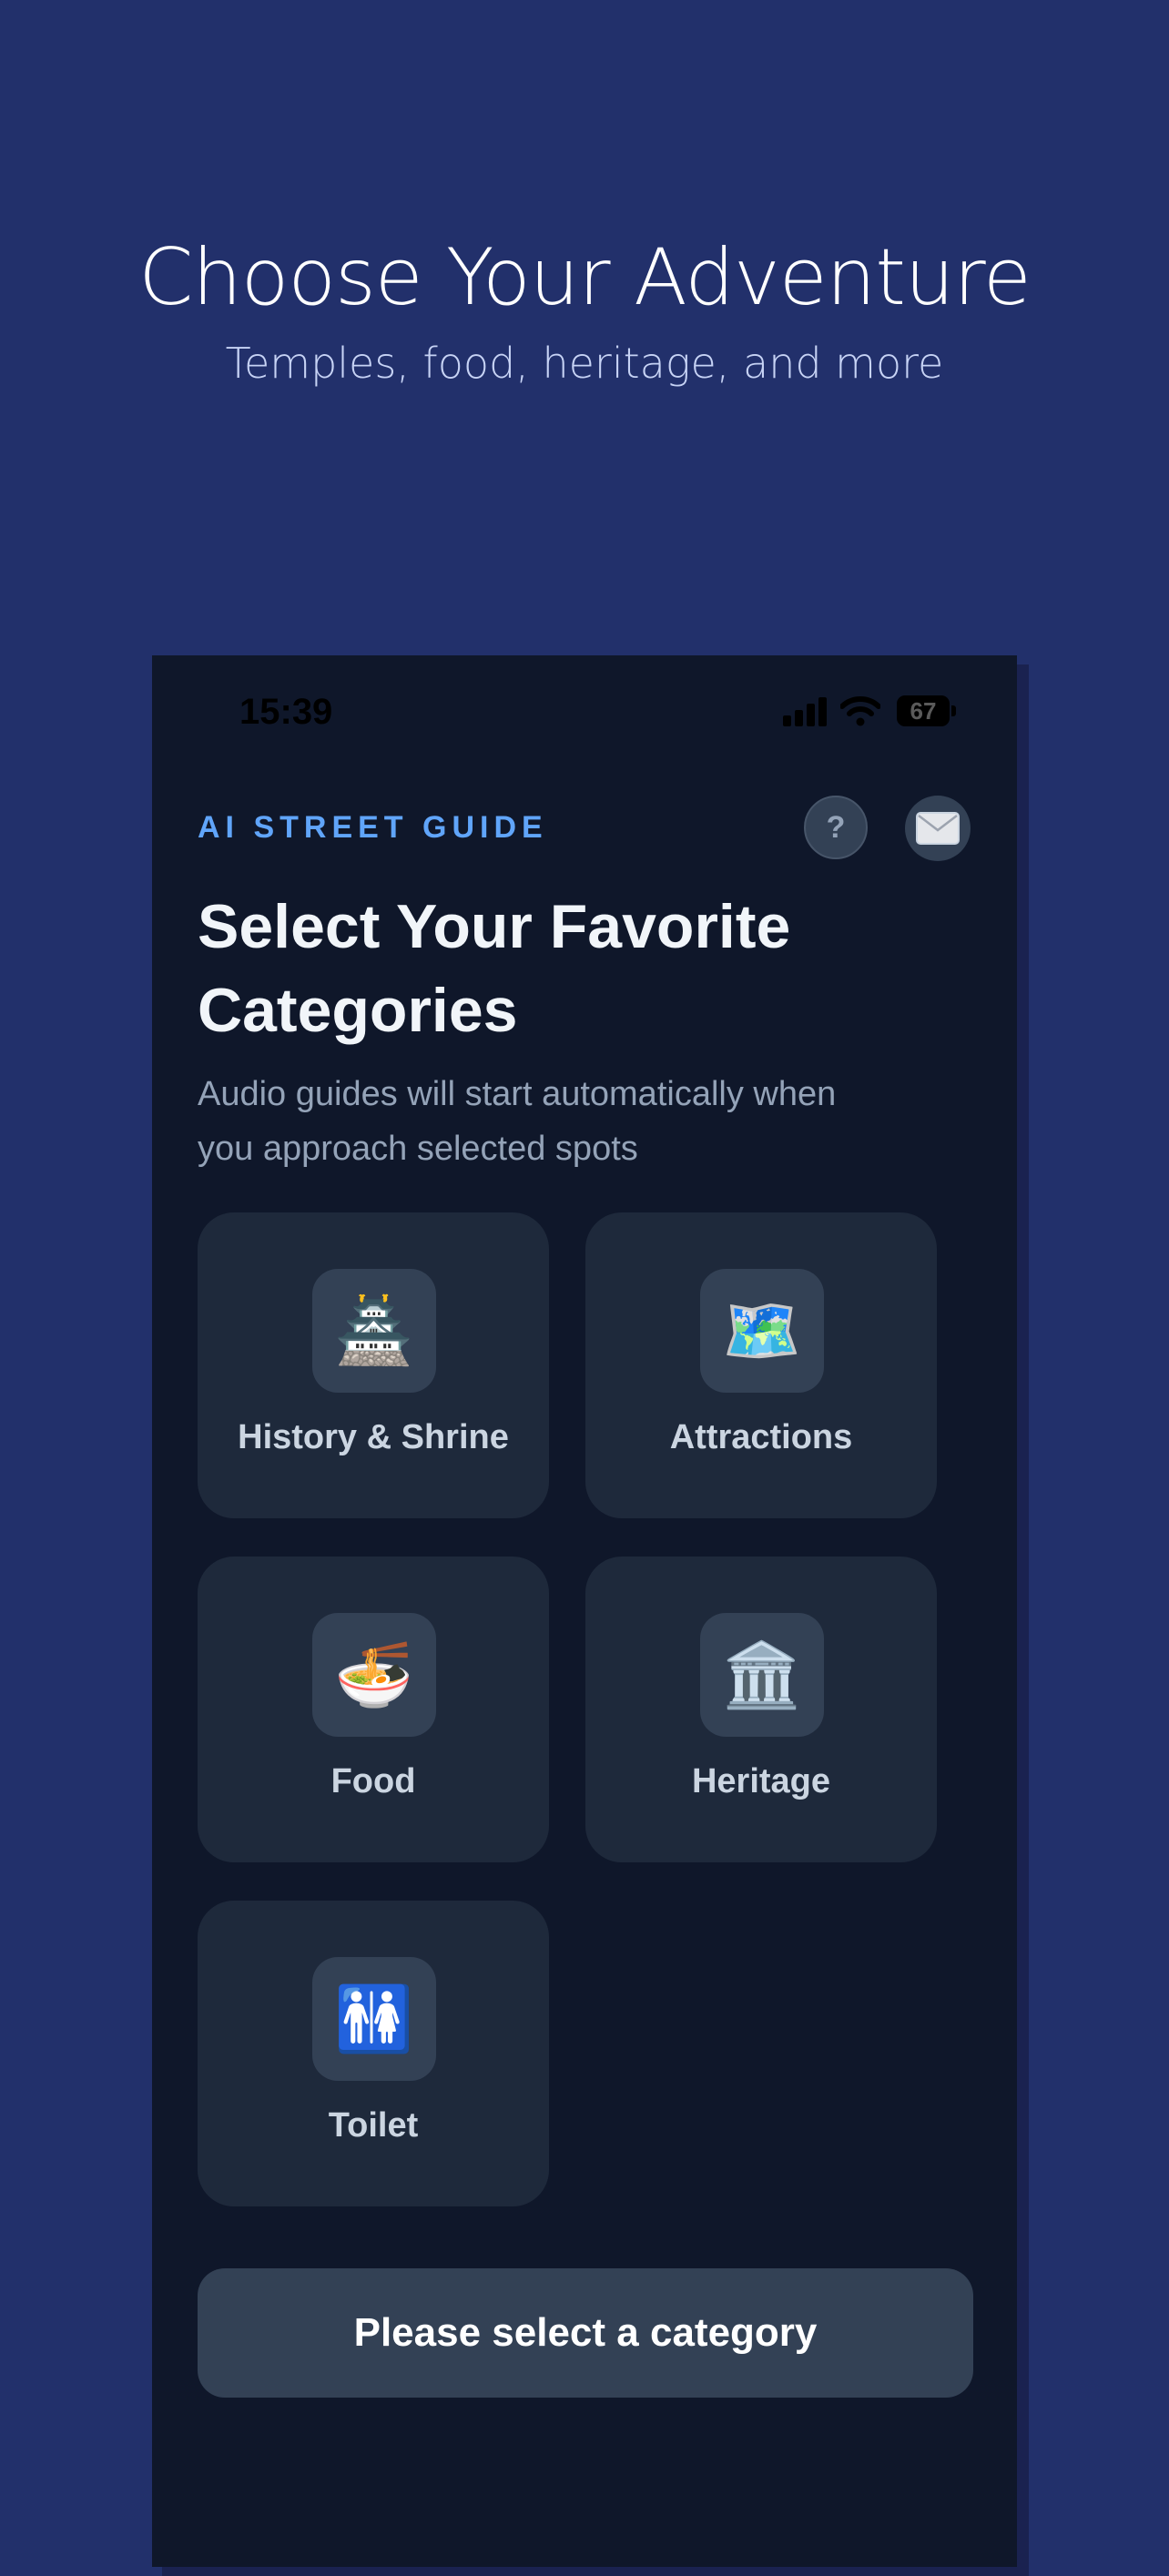 Image resolution: width=1169 pixels, height=2576 pixels. I want to click on contact-button, so click(938, 828).